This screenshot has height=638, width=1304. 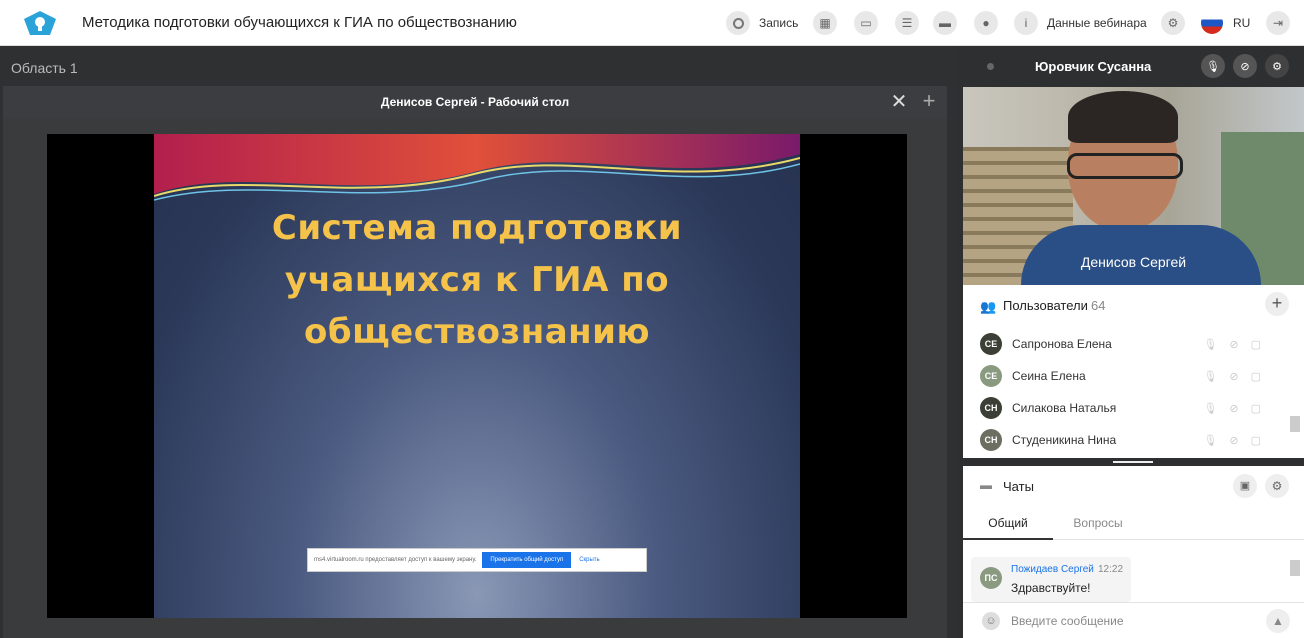 What do you see at coordinates (589, 560) in the screenshot?
I see `hide-link: Скрыть` at bounding box center [589, 560].